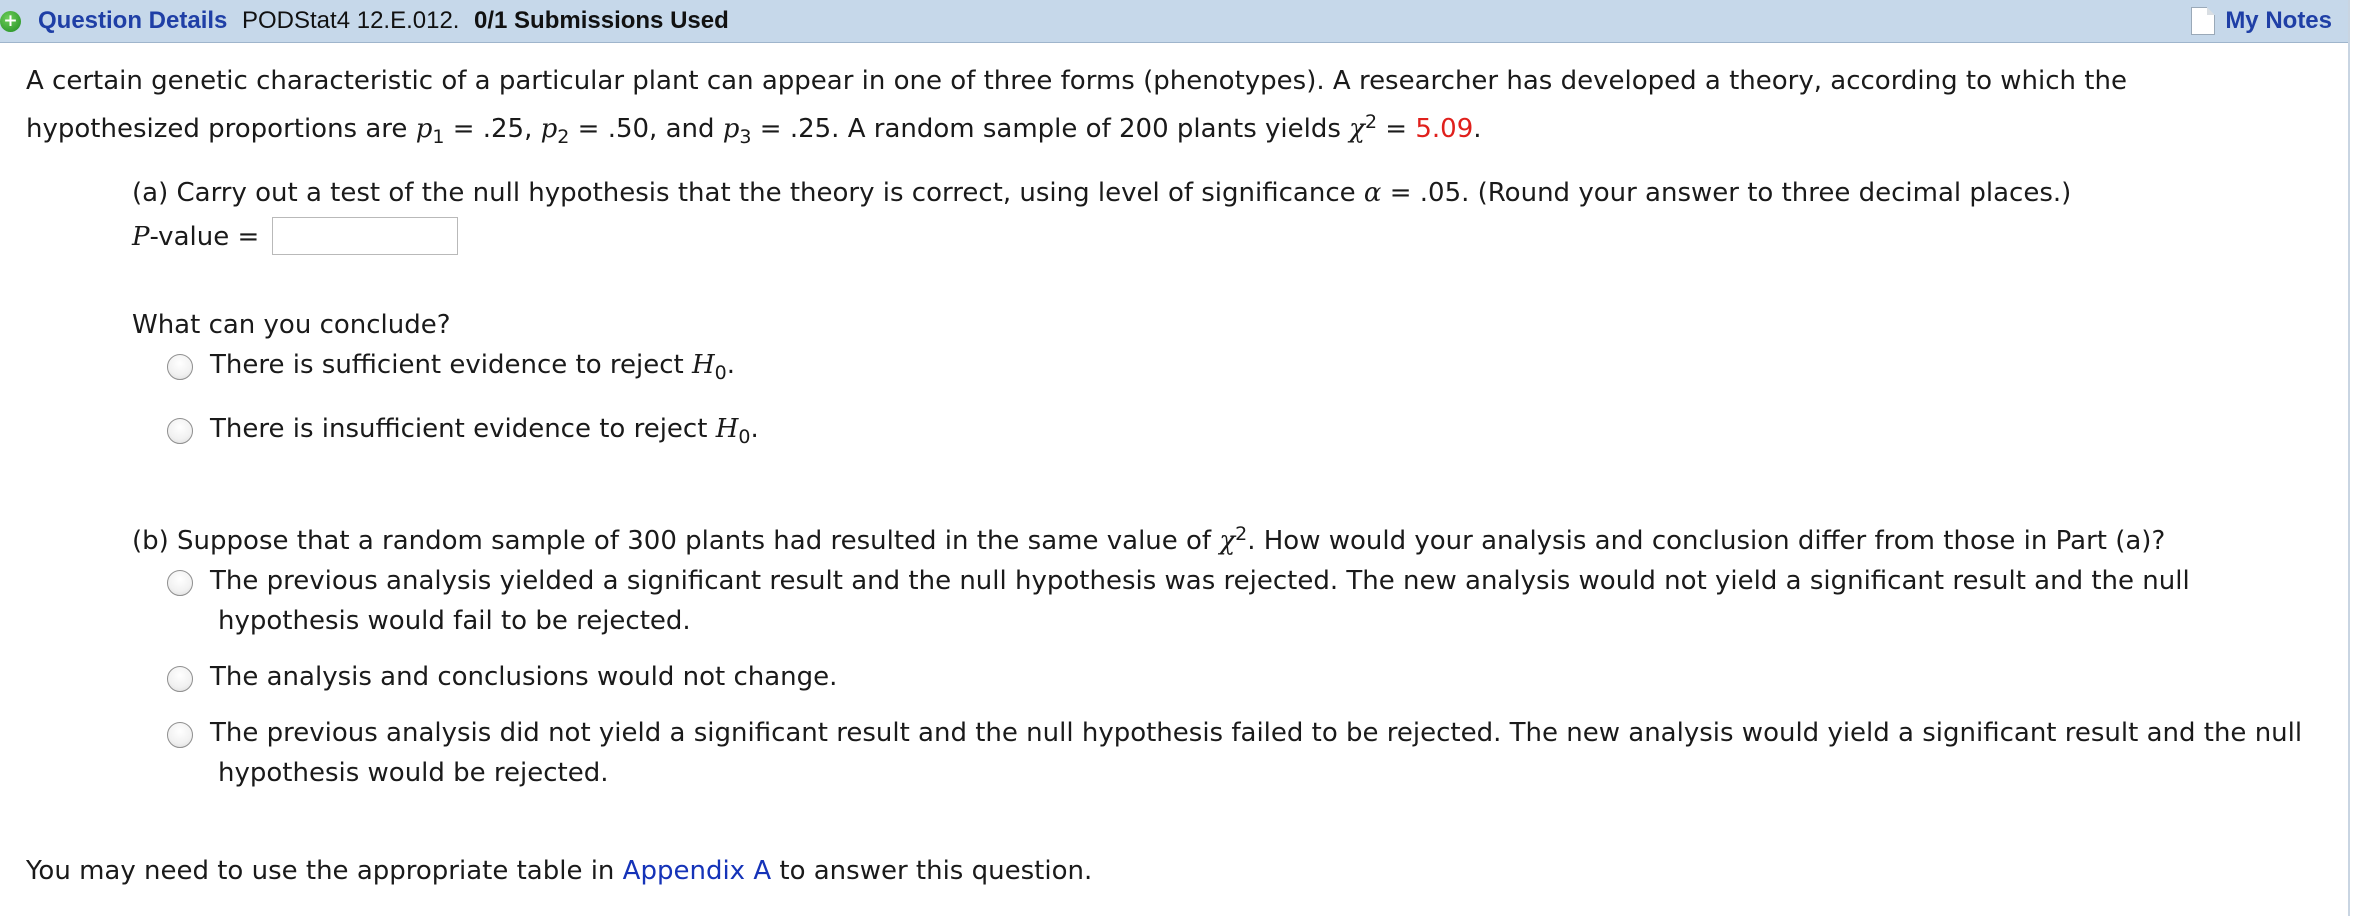 The image size is (2366, 916). I want to click on option-text: There is sufficient evidence to reject, so click(447, 365).